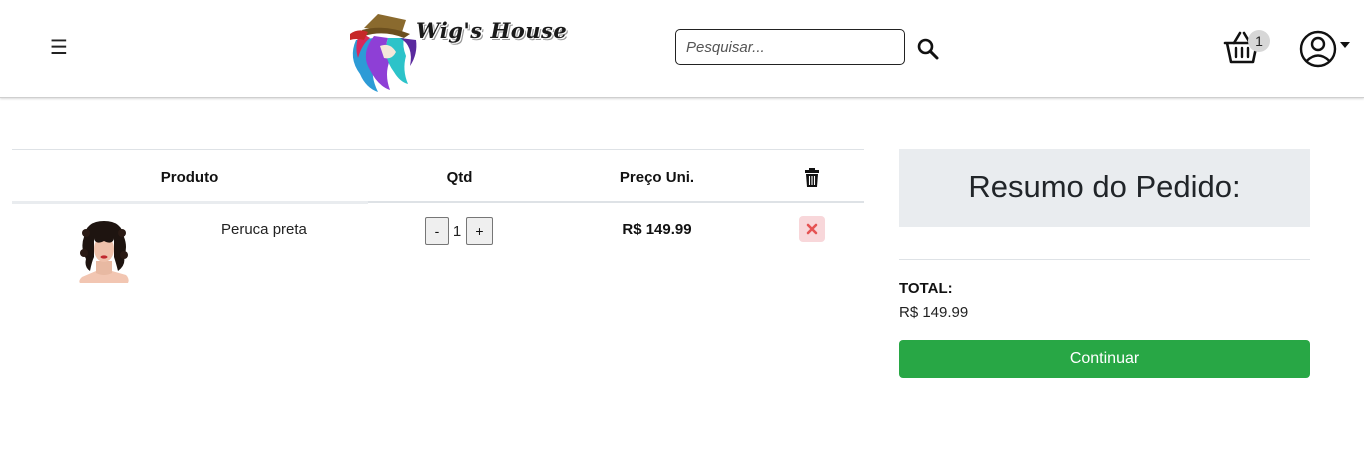  Describe the element at coordinates (1259, 41) in the screenshot. I see `cart-count-badge: 1` at that location.